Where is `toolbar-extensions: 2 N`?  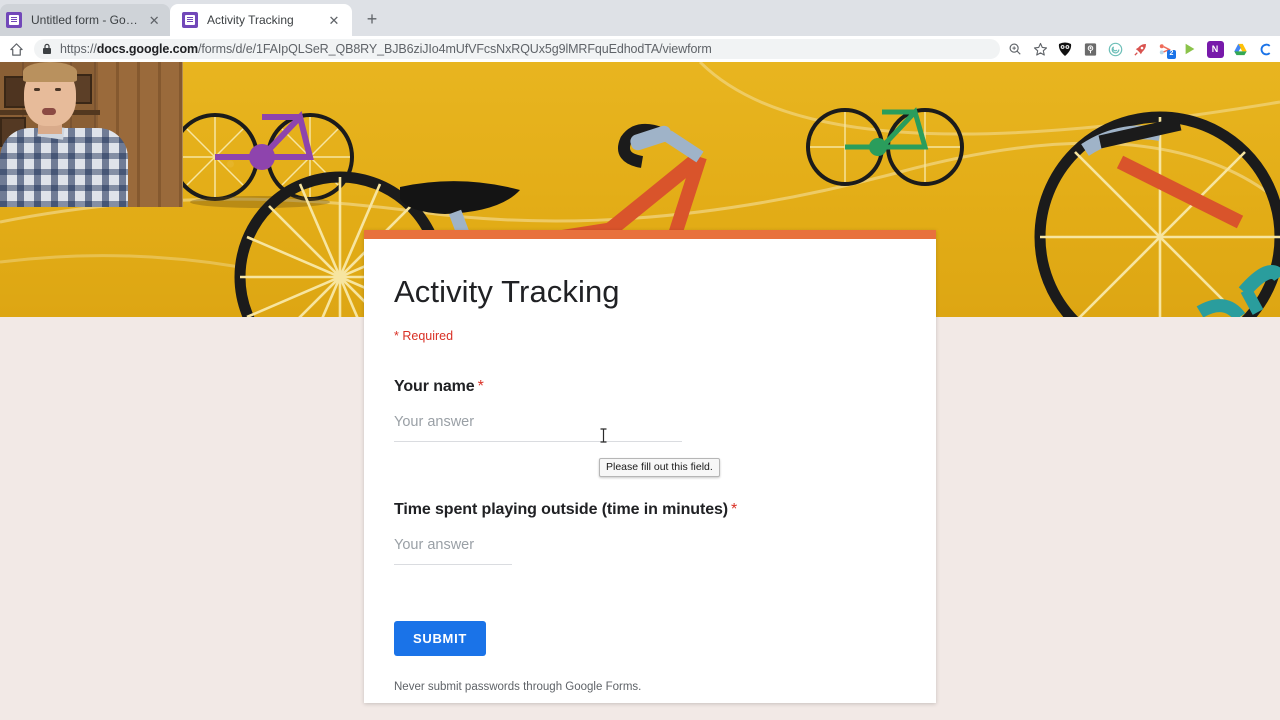 toolbar-extensions: 2 N is located at coordinates (1142, 49).